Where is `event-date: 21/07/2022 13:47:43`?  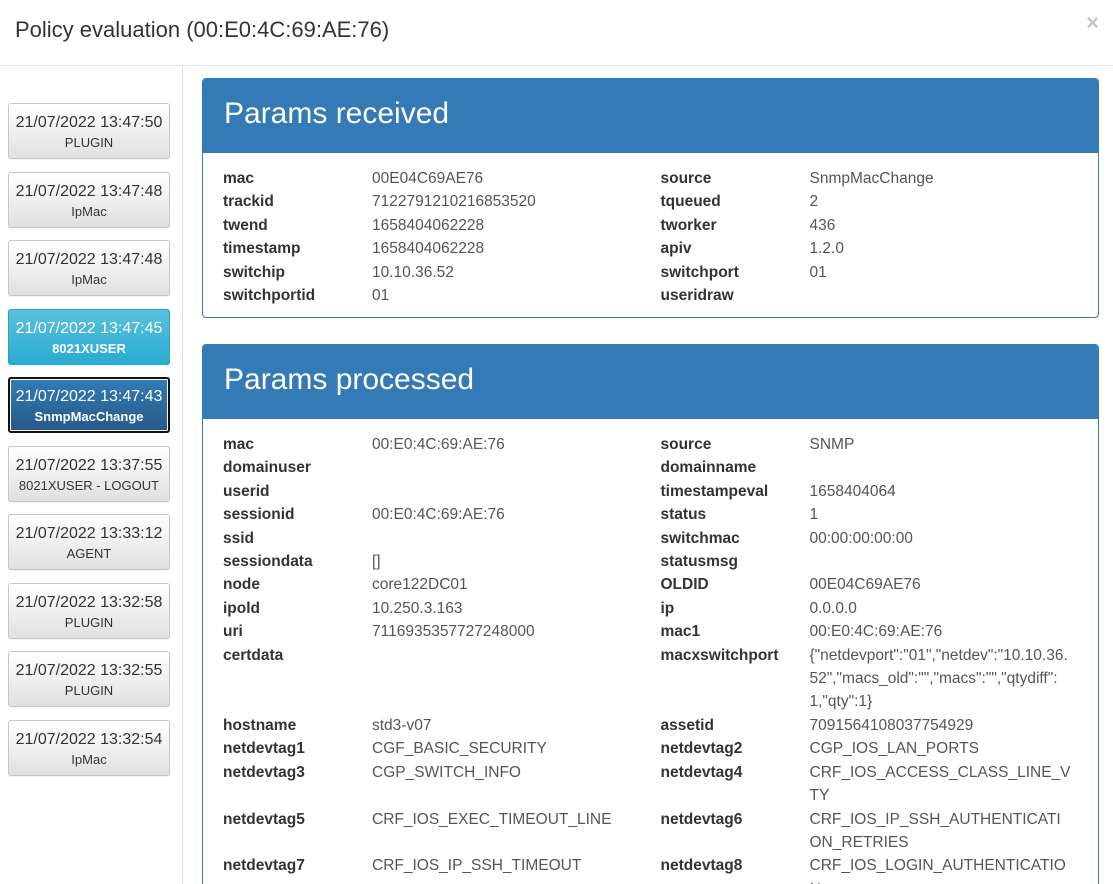
event-date: 21/07/2022 13:47:43 is located at coordinates (89, 396).